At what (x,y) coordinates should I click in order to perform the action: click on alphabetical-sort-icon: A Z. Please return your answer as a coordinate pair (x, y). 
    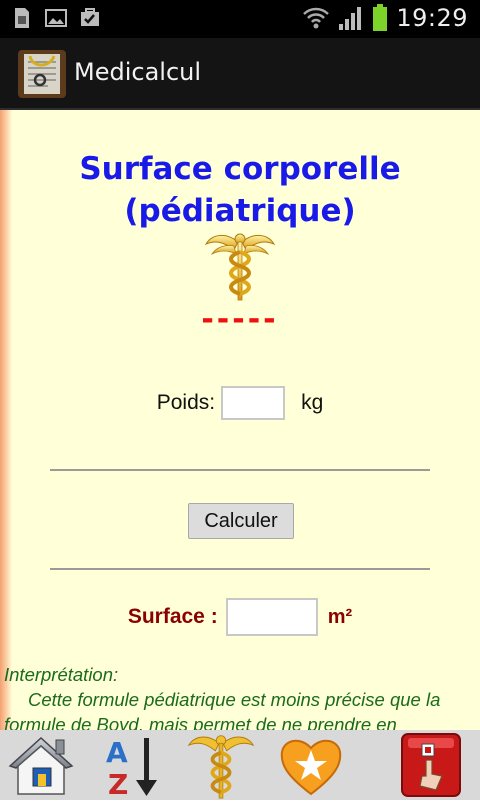
    Looking at the image, I should click on (131, 768).